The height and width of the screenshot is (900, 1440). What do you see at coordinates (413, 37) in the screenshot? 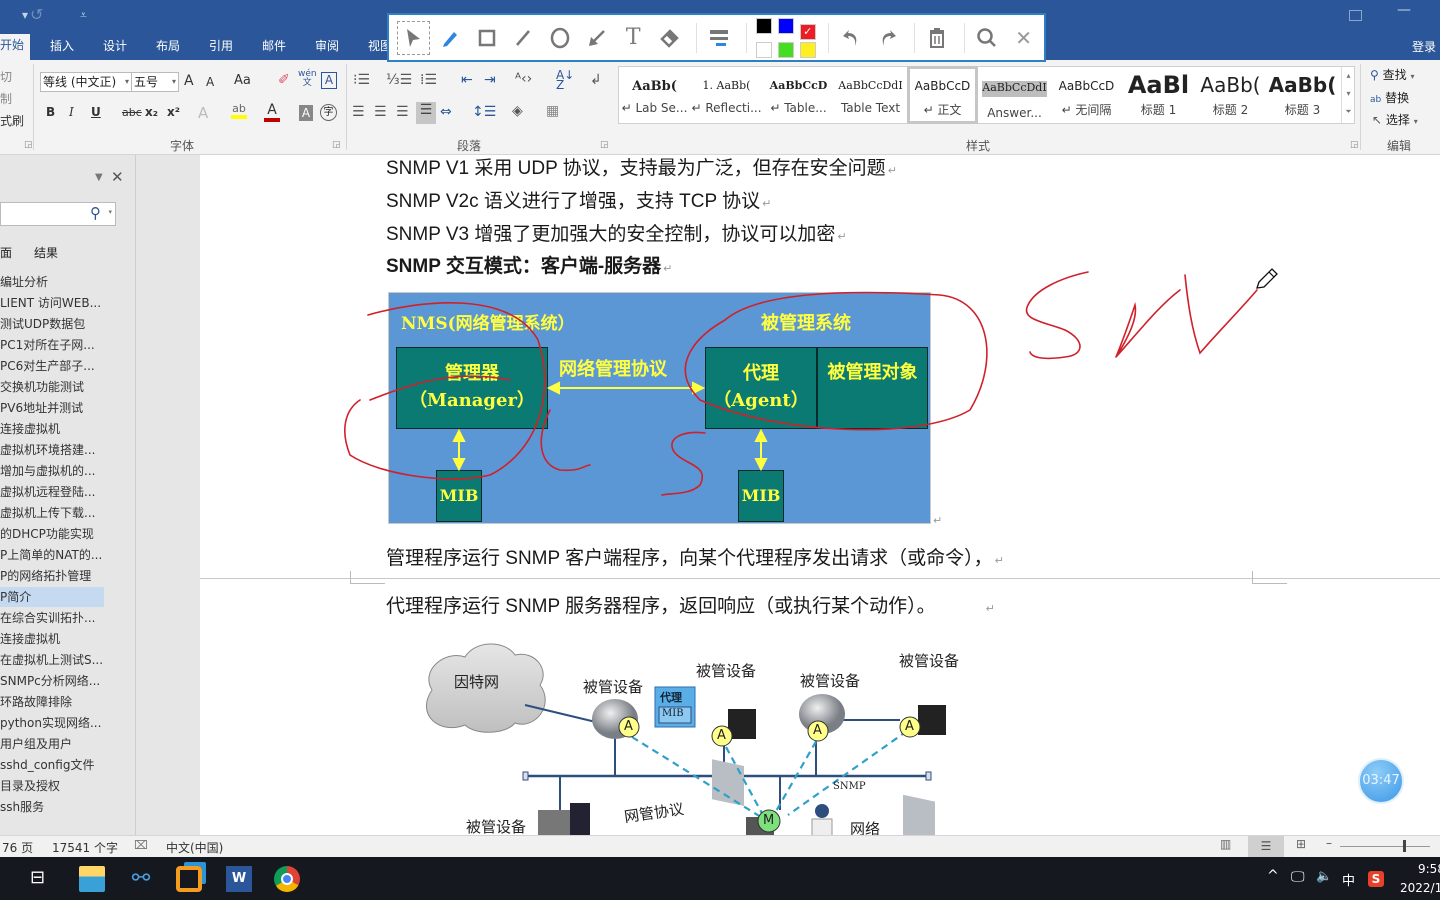
I see `select-arrow-icon` at bounding box center [413, 37].